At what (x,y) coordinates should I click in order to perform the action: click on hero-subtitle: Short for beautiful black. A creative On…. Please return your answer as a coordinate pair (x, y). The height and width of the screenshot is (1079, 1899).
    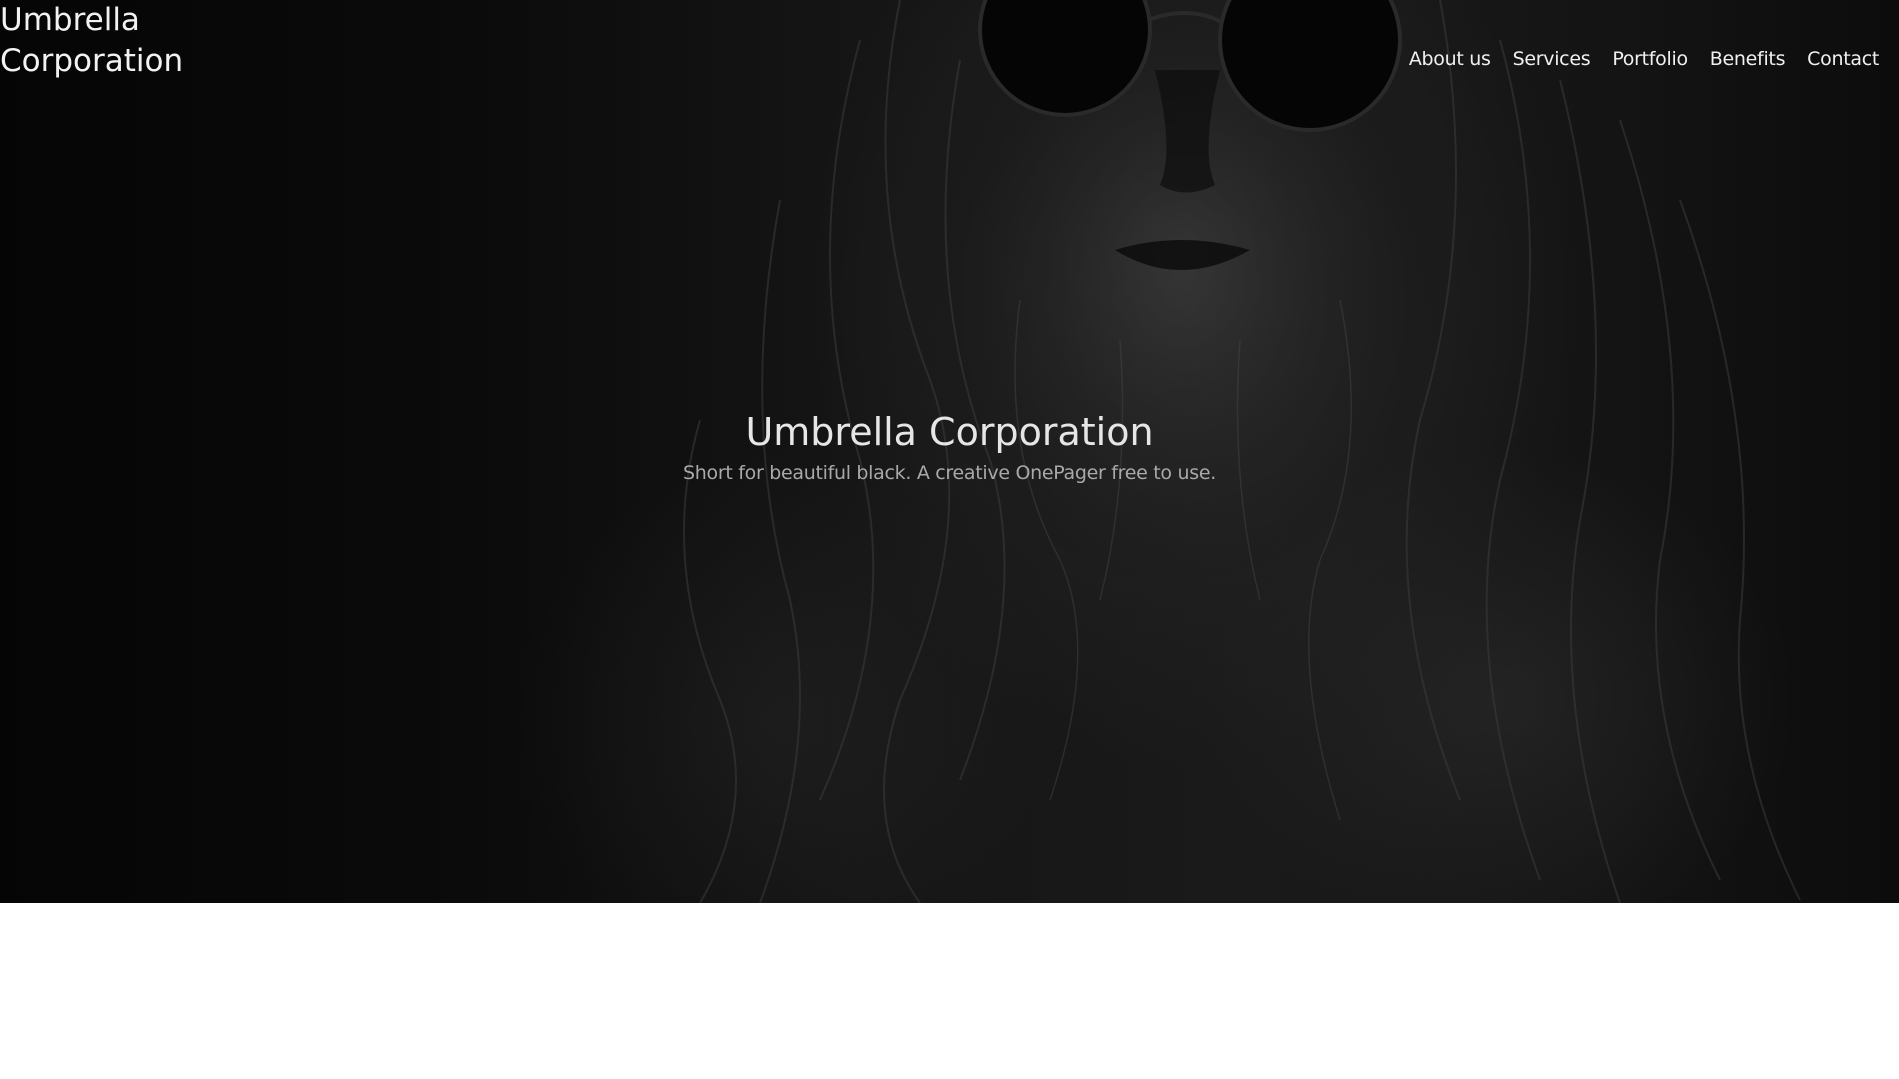
    Looking at the image, I should click on (949, 473).